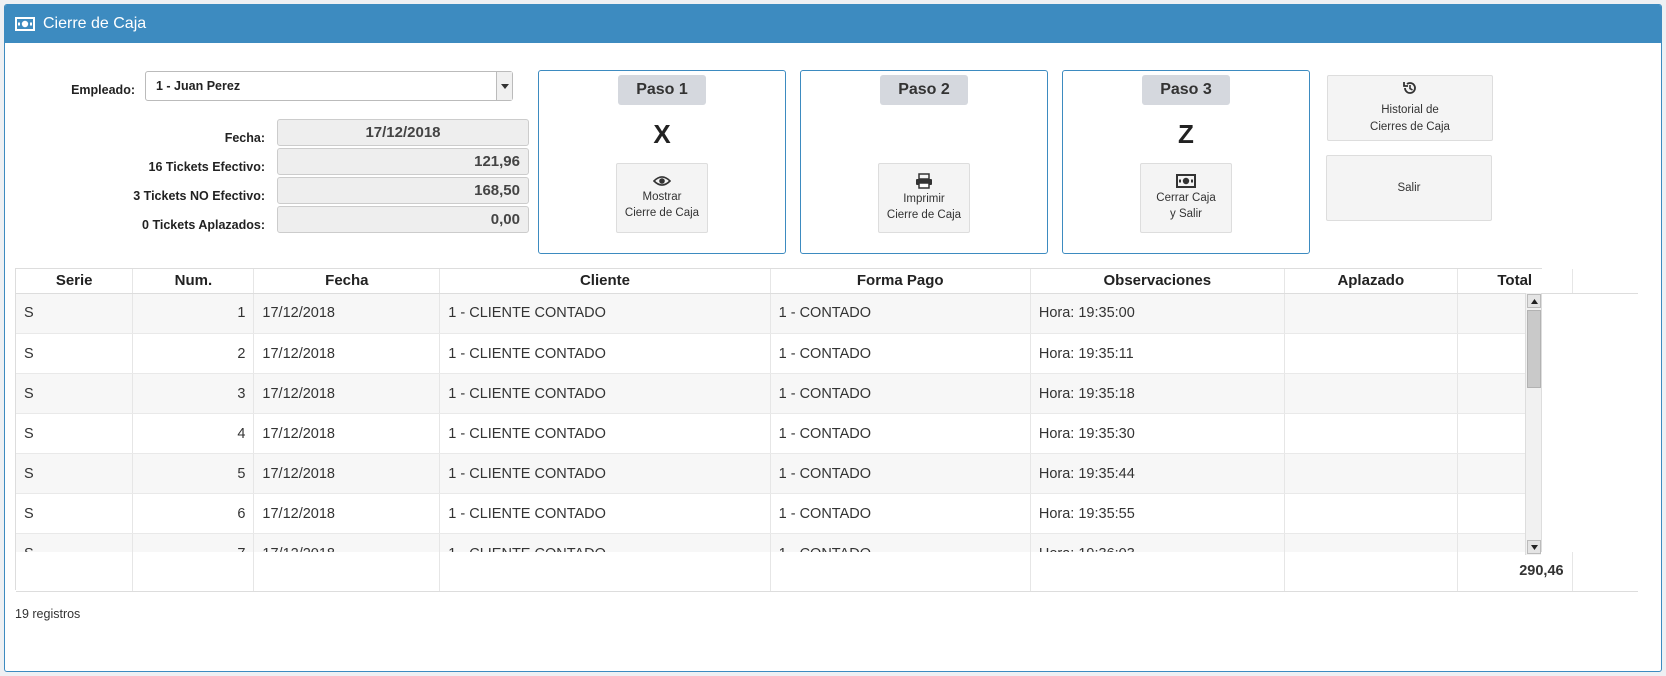  I want to click on scroll-down-arrow-icon, so click(1534, 547).